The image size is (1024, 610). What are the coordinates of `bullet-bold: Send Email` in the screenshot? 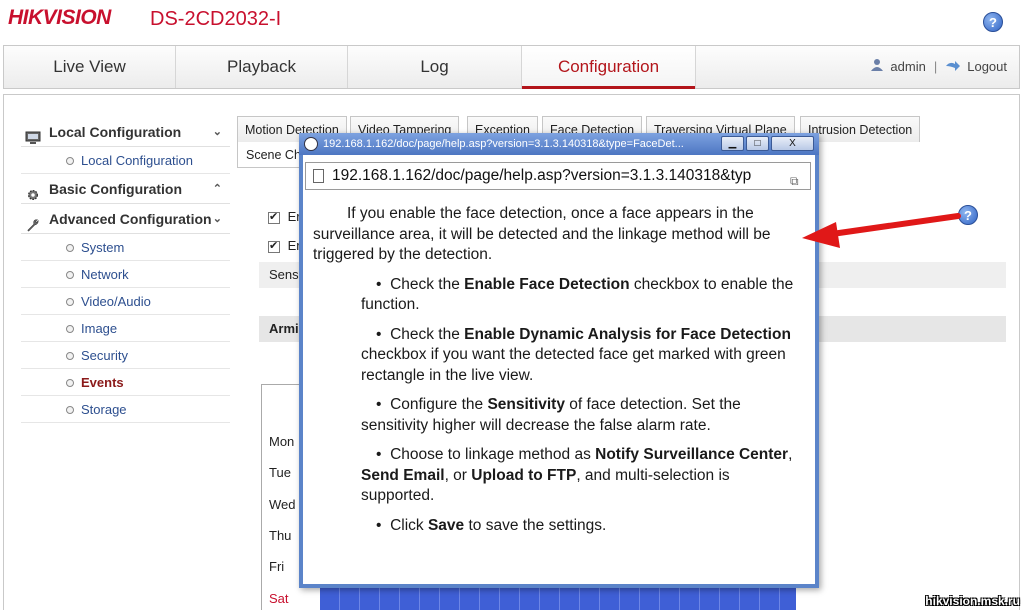 It's located at (403, 475).